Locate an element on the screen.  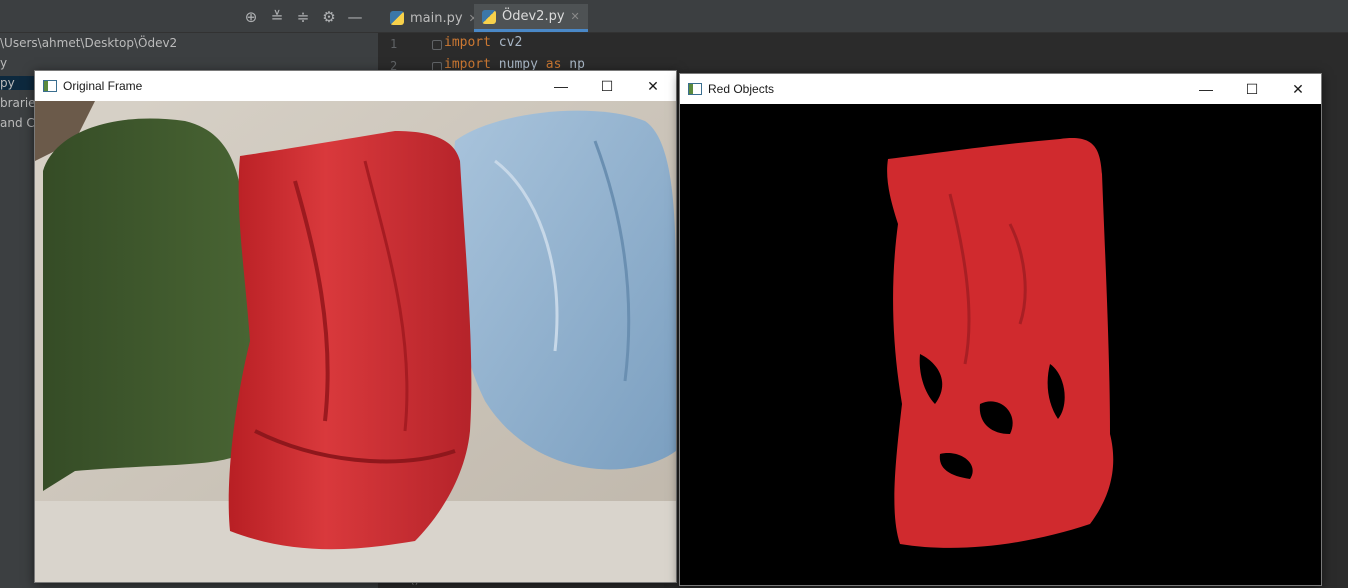
tree-item-selected: py is located at coordinates (18, 83).